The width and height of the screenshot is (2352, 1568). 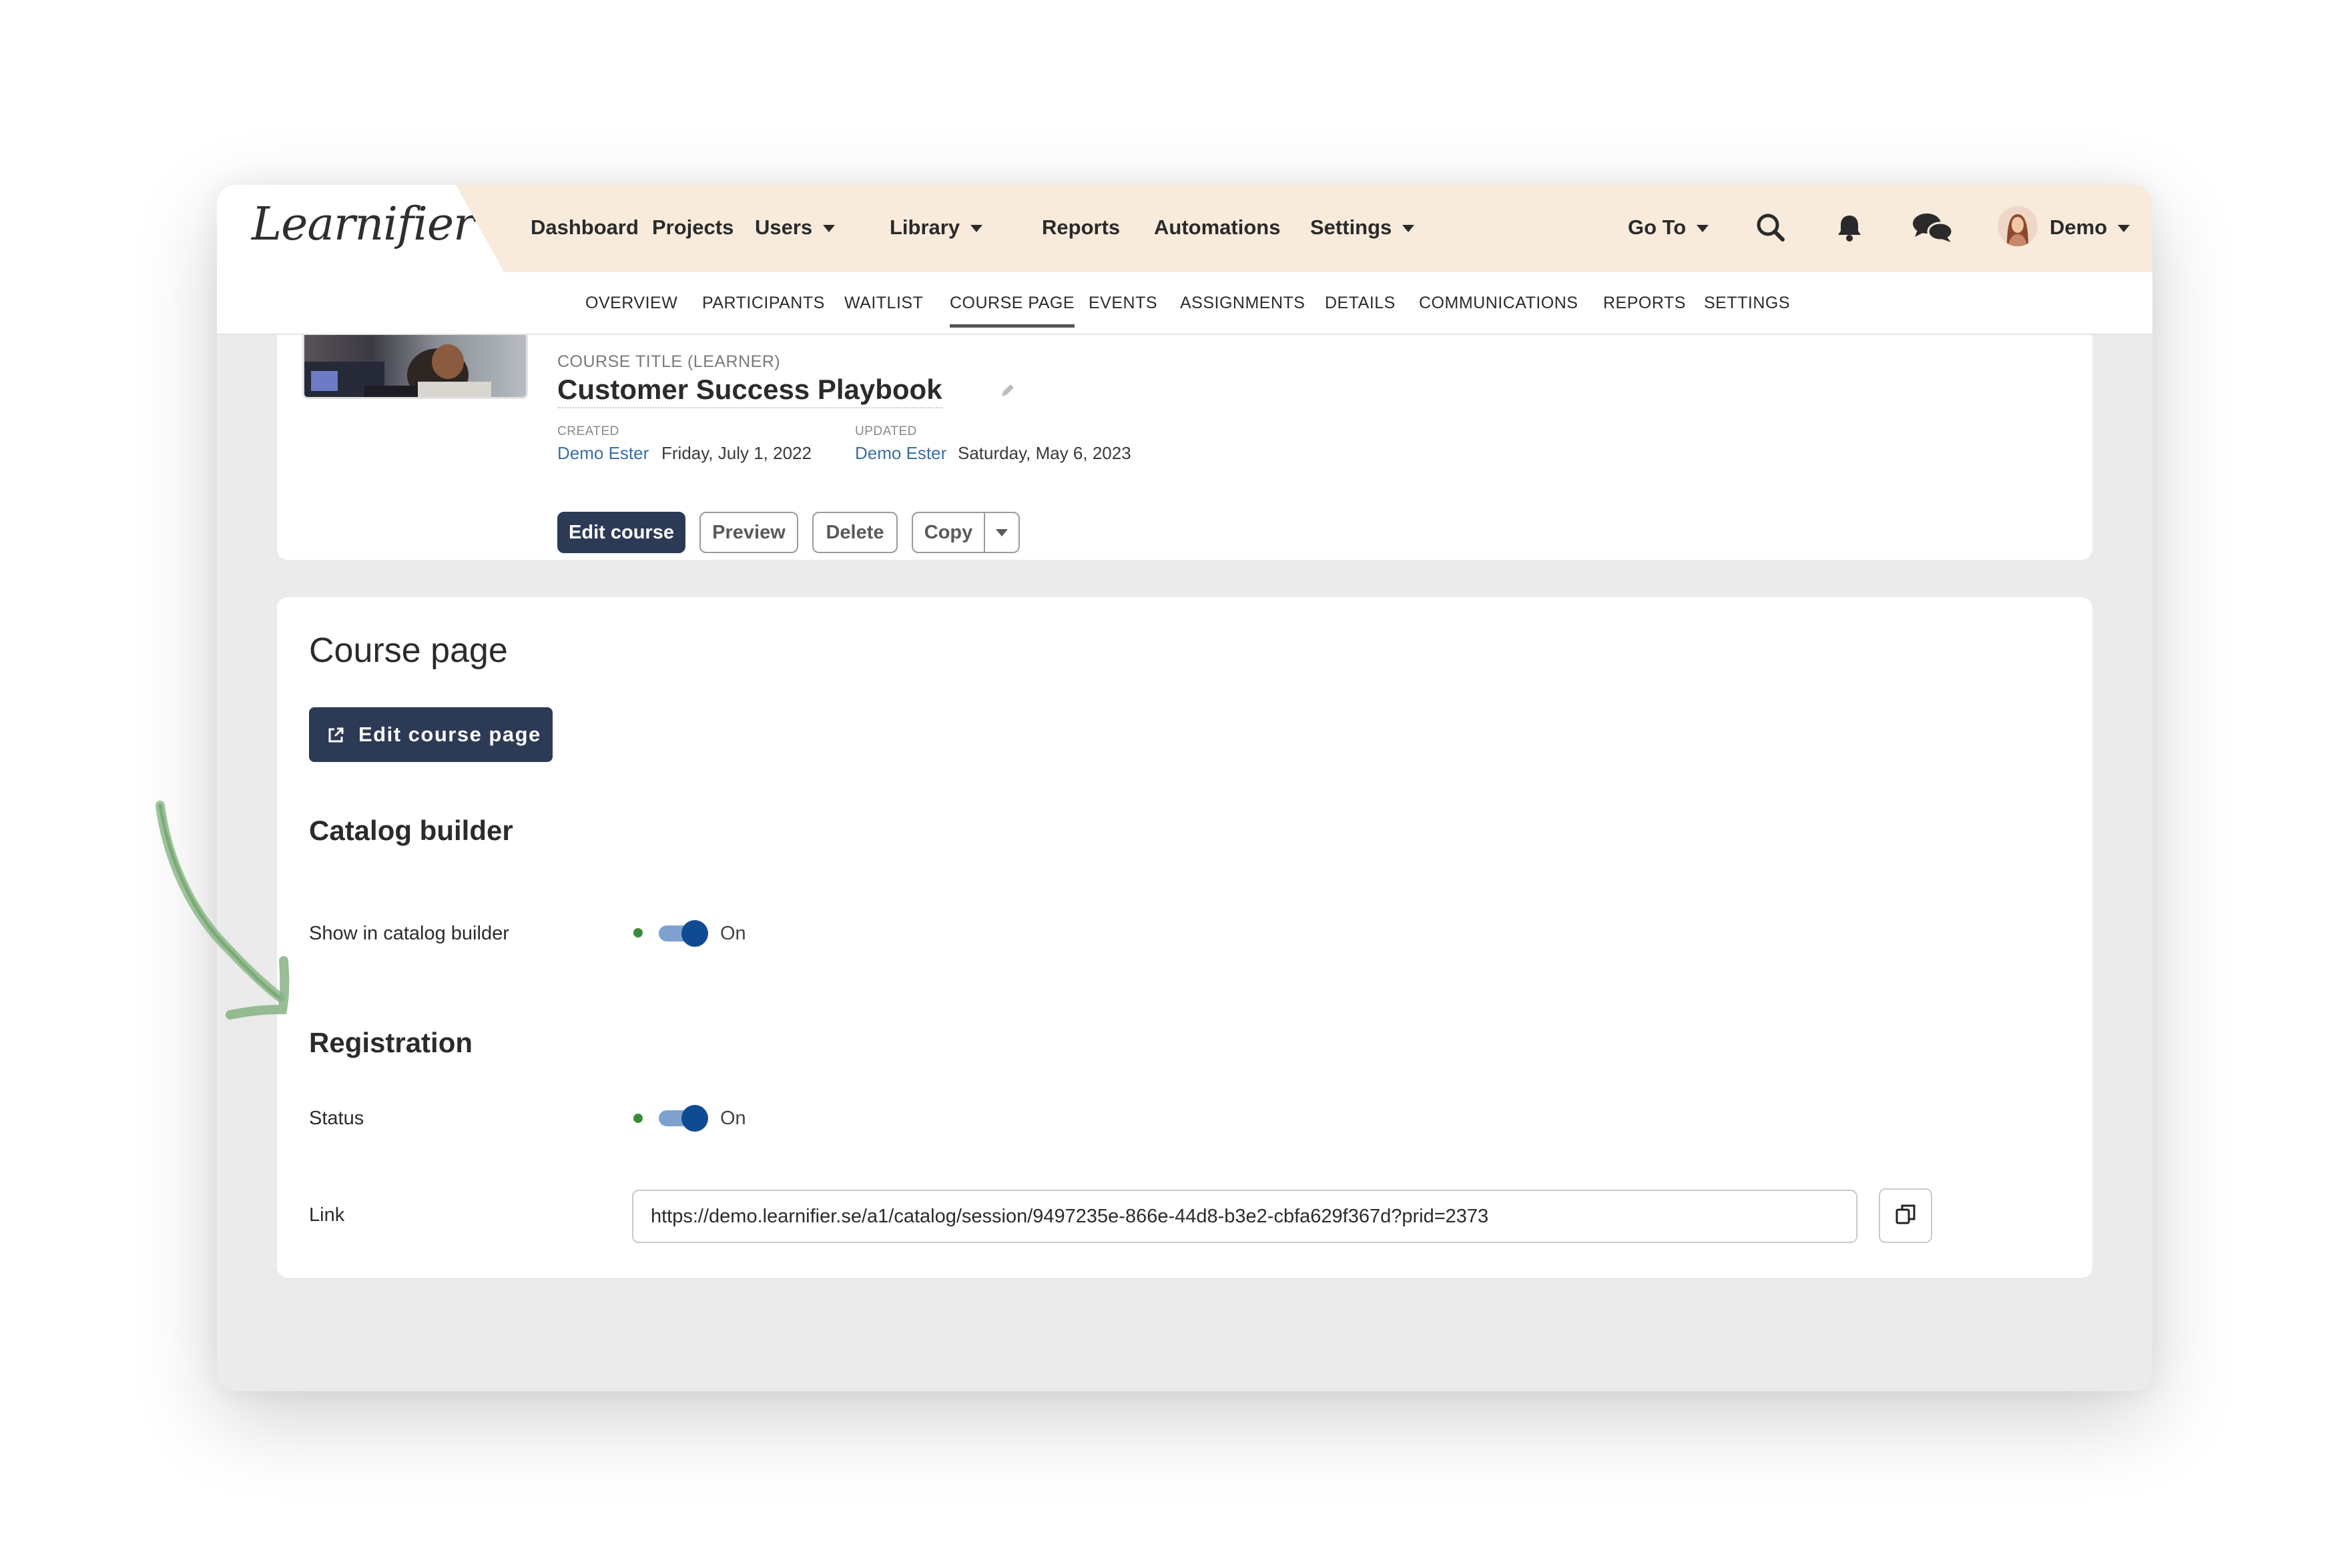 I want to click on nav-users: Users, so click(x=795, y=228).